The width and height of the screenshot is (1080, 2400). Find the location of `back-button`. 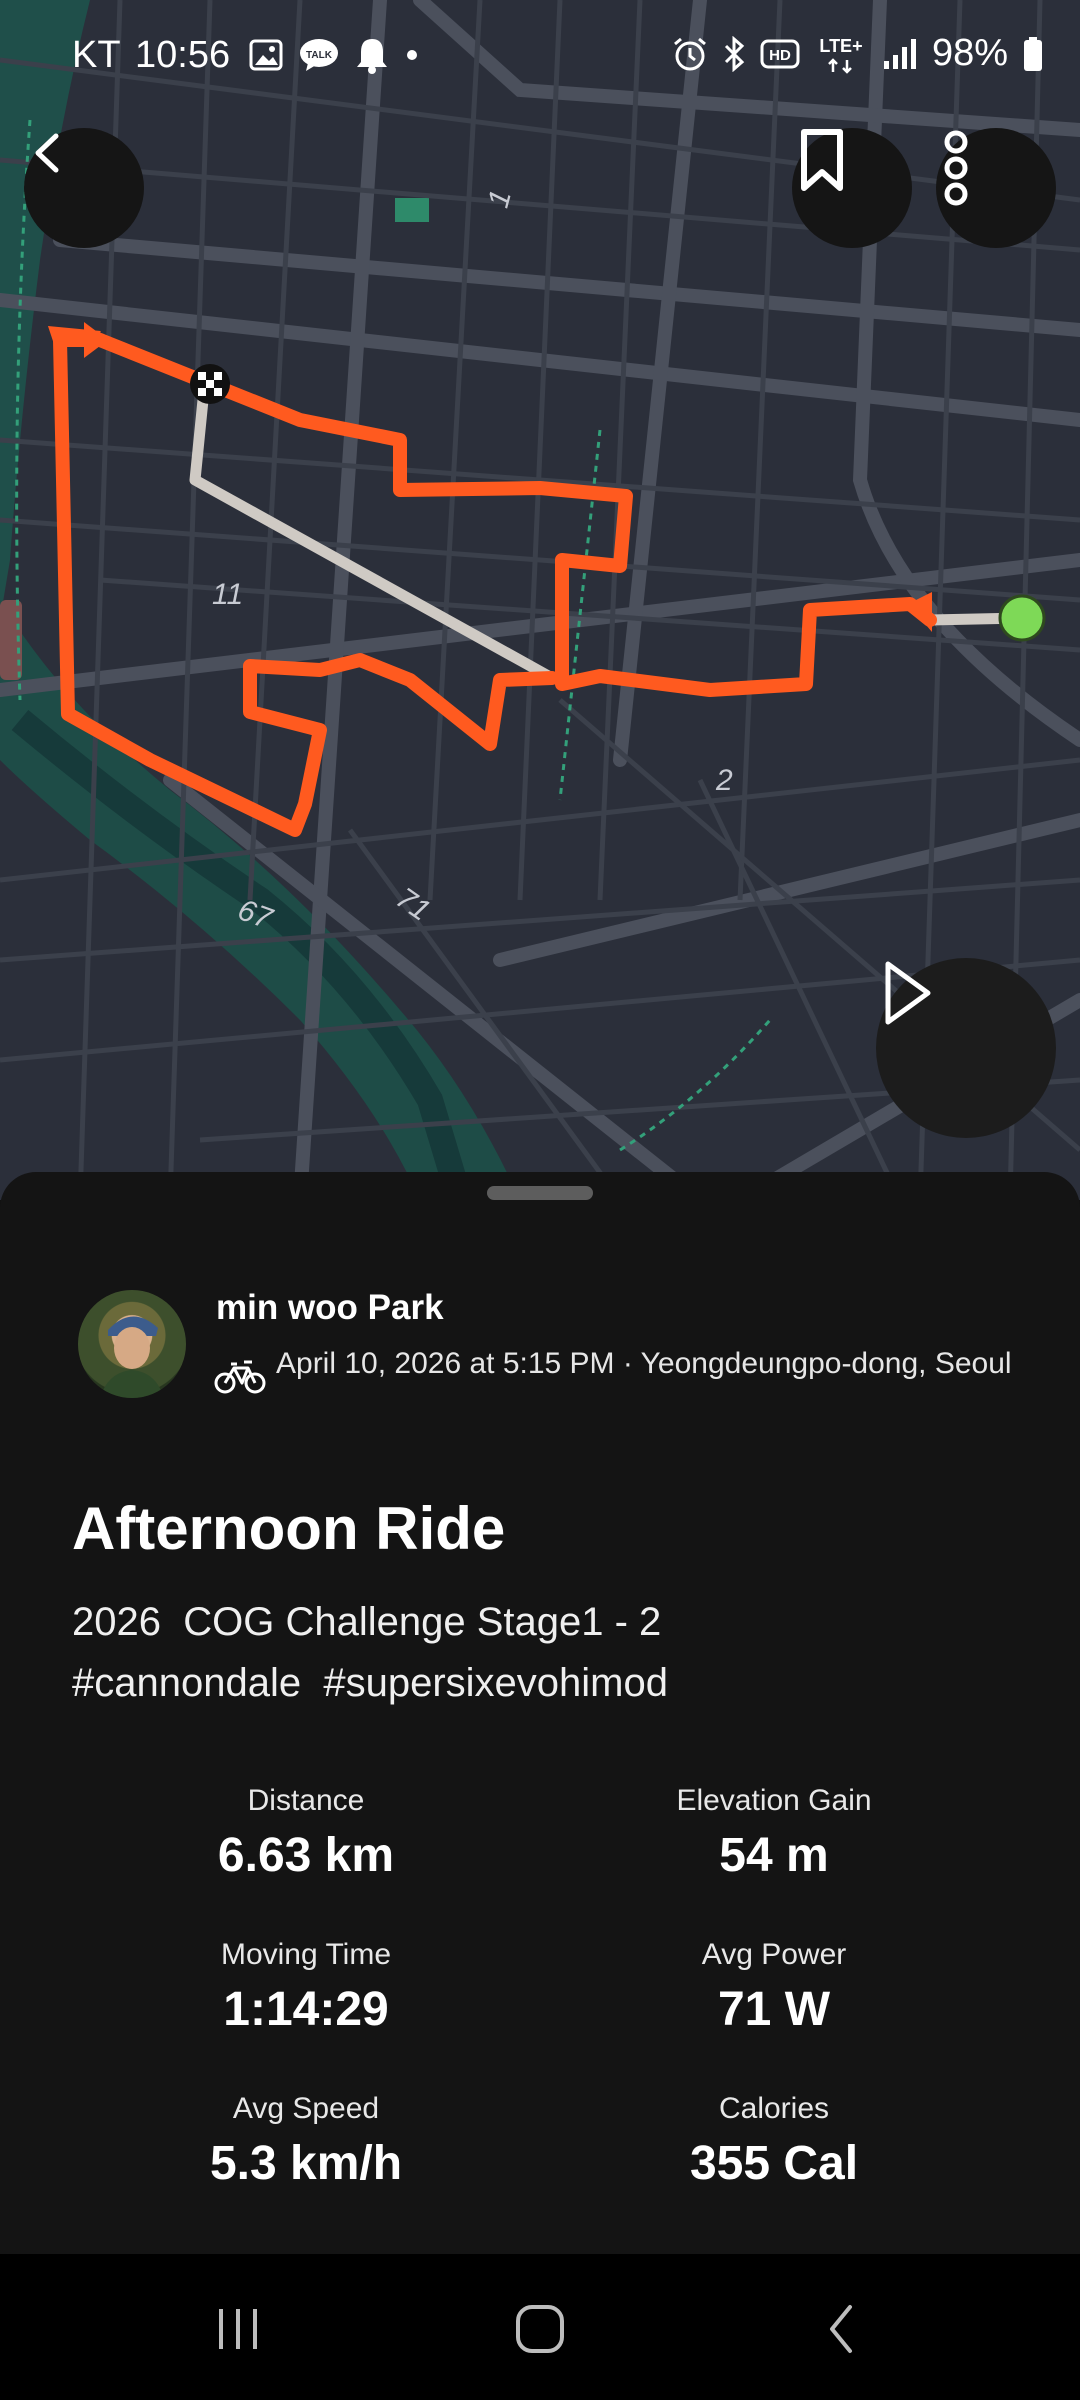

back-button is located at coordinates (84, 188).